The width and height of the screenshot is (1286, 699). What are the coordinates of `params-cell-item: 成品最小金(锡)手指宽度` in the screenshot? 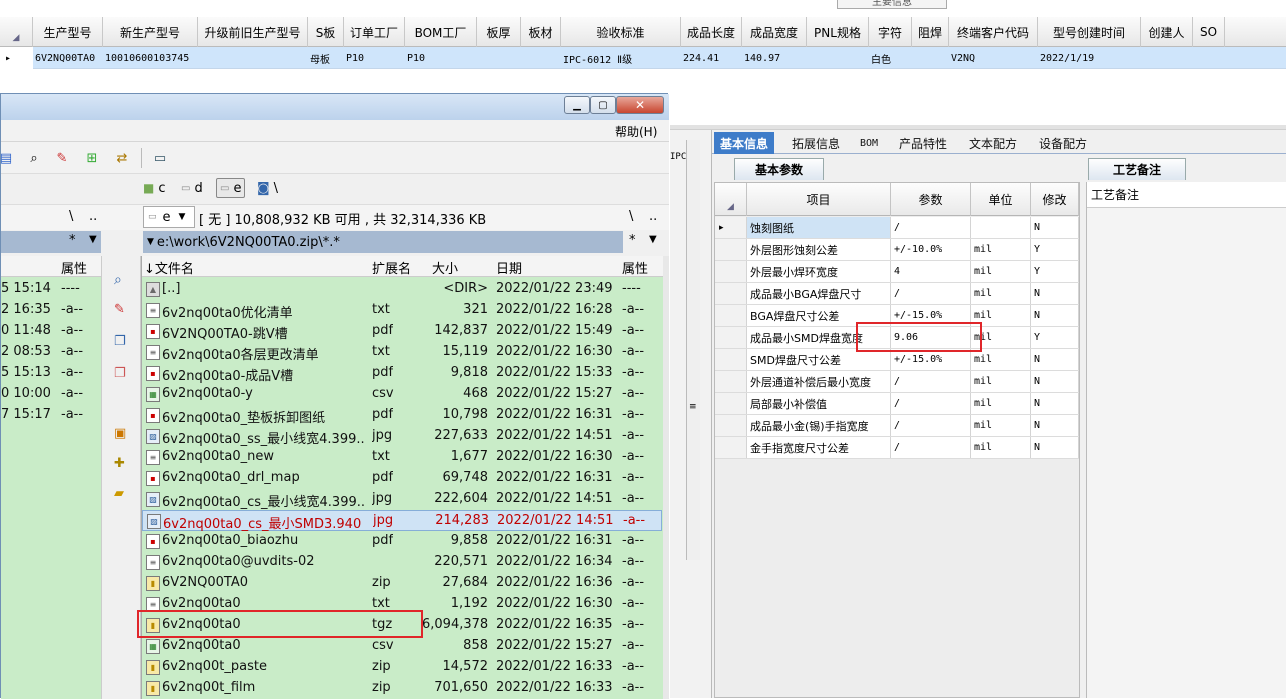 It's located at (819, 425).